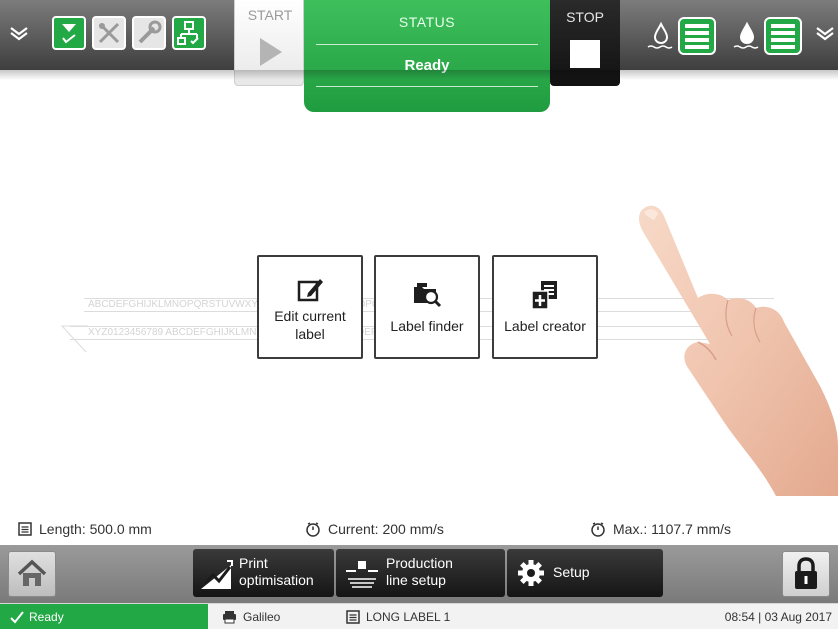 The width and height of the screenshot is (838, 629). I want to click on datetime: 08:54 | 03 Aug 2017, so click(778, 616).